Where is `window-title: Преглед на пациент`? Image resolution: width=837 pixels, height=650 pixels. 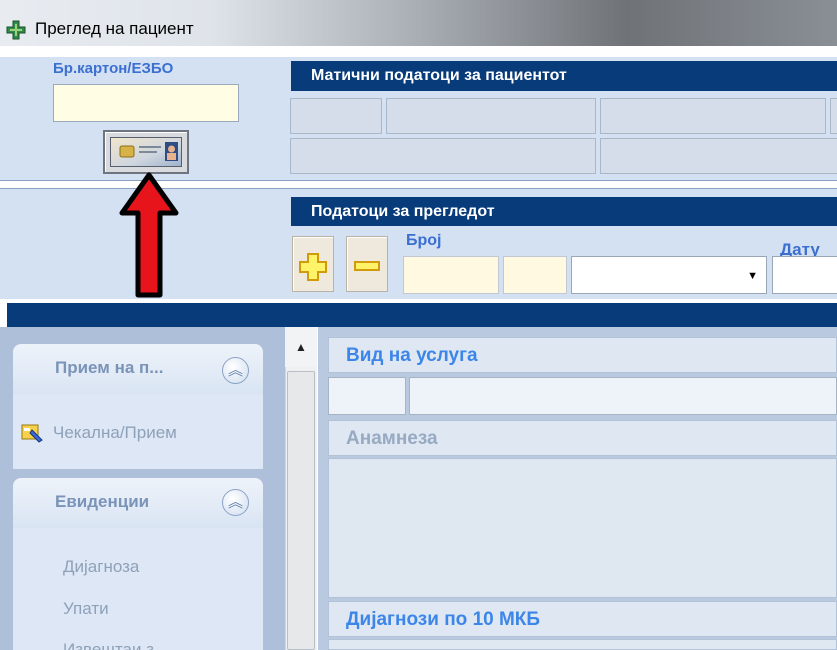
window-title: Преглед на пациент is located at coordinates (114, 28).